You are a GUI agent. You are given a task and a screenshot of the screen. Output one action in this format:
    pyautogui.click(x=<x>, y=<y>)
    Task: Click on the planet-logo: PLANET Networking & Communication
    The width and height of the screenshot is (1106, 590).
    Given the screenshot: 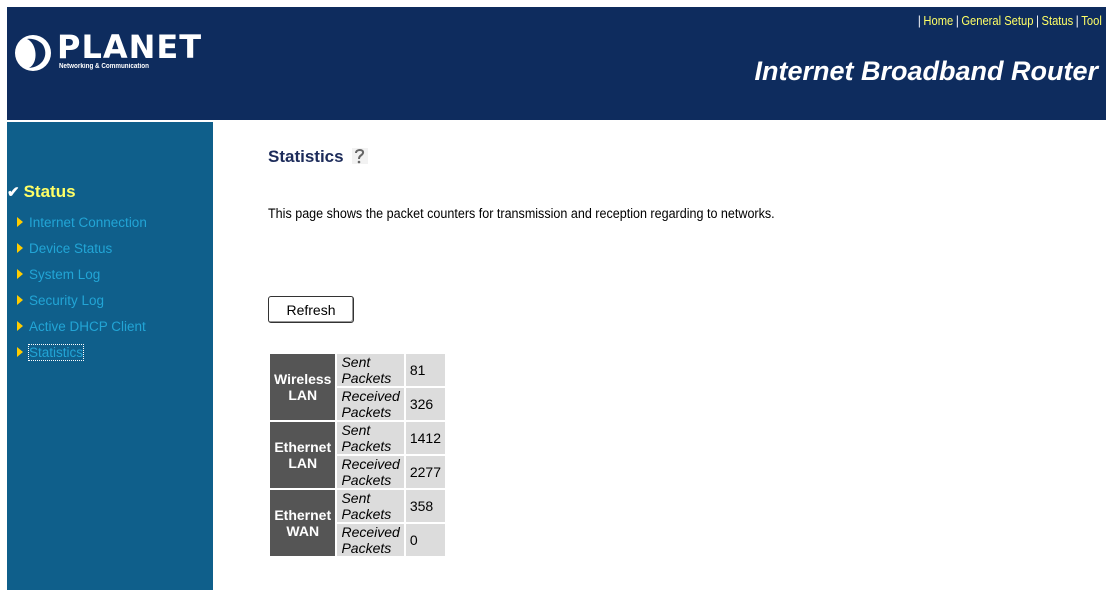 What is the action you would take?
    pyautogui.click(x=107, y=53)
    